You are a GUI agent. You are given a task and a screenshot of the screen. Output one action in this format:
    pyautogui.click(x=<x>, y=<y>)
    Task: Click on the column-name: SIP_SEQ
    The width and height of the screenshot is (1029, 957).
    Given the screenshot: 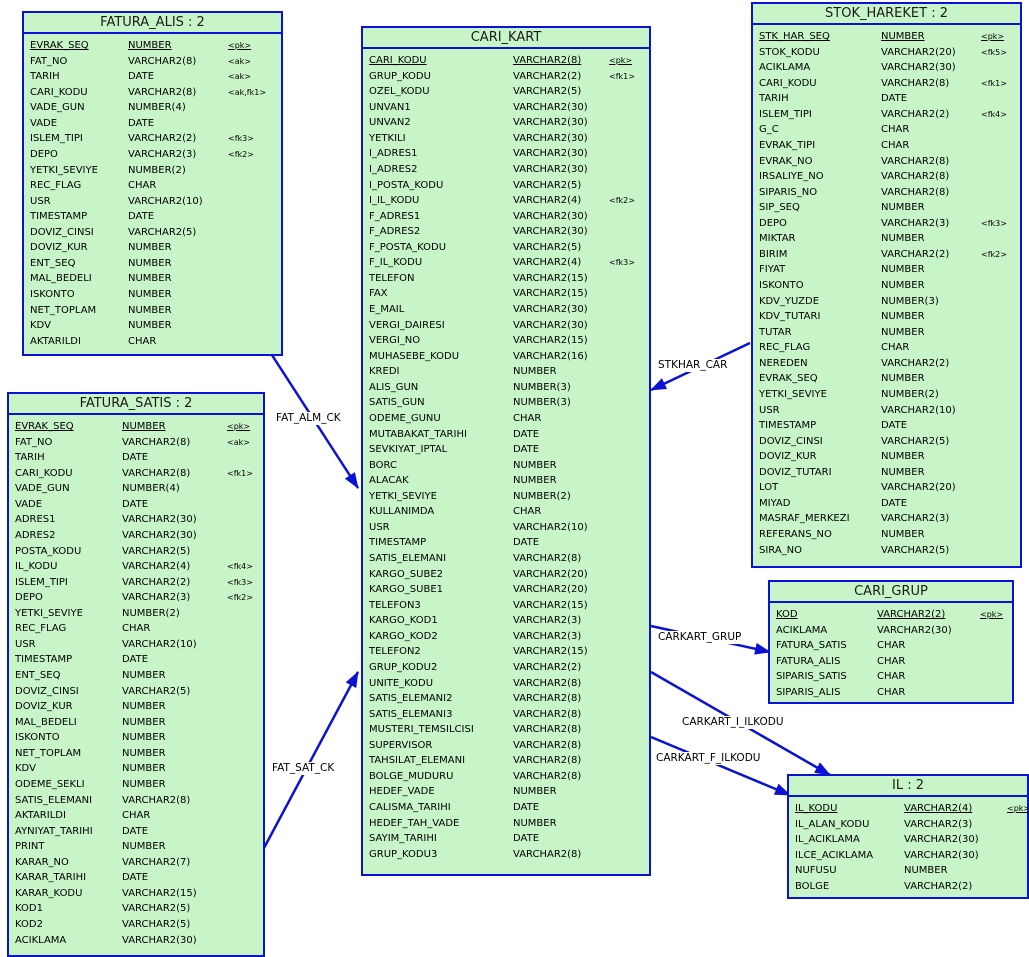 What is the action you would take?
    pyautogui.click(x=779, y=208)
    